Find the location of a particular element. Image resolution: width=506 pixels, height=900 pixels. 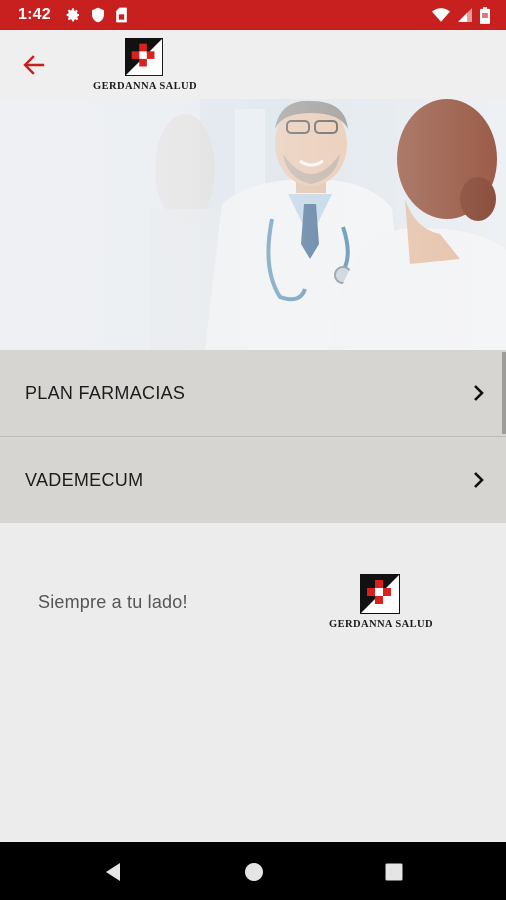

wifi-icon is located at coordinates (441, 15).